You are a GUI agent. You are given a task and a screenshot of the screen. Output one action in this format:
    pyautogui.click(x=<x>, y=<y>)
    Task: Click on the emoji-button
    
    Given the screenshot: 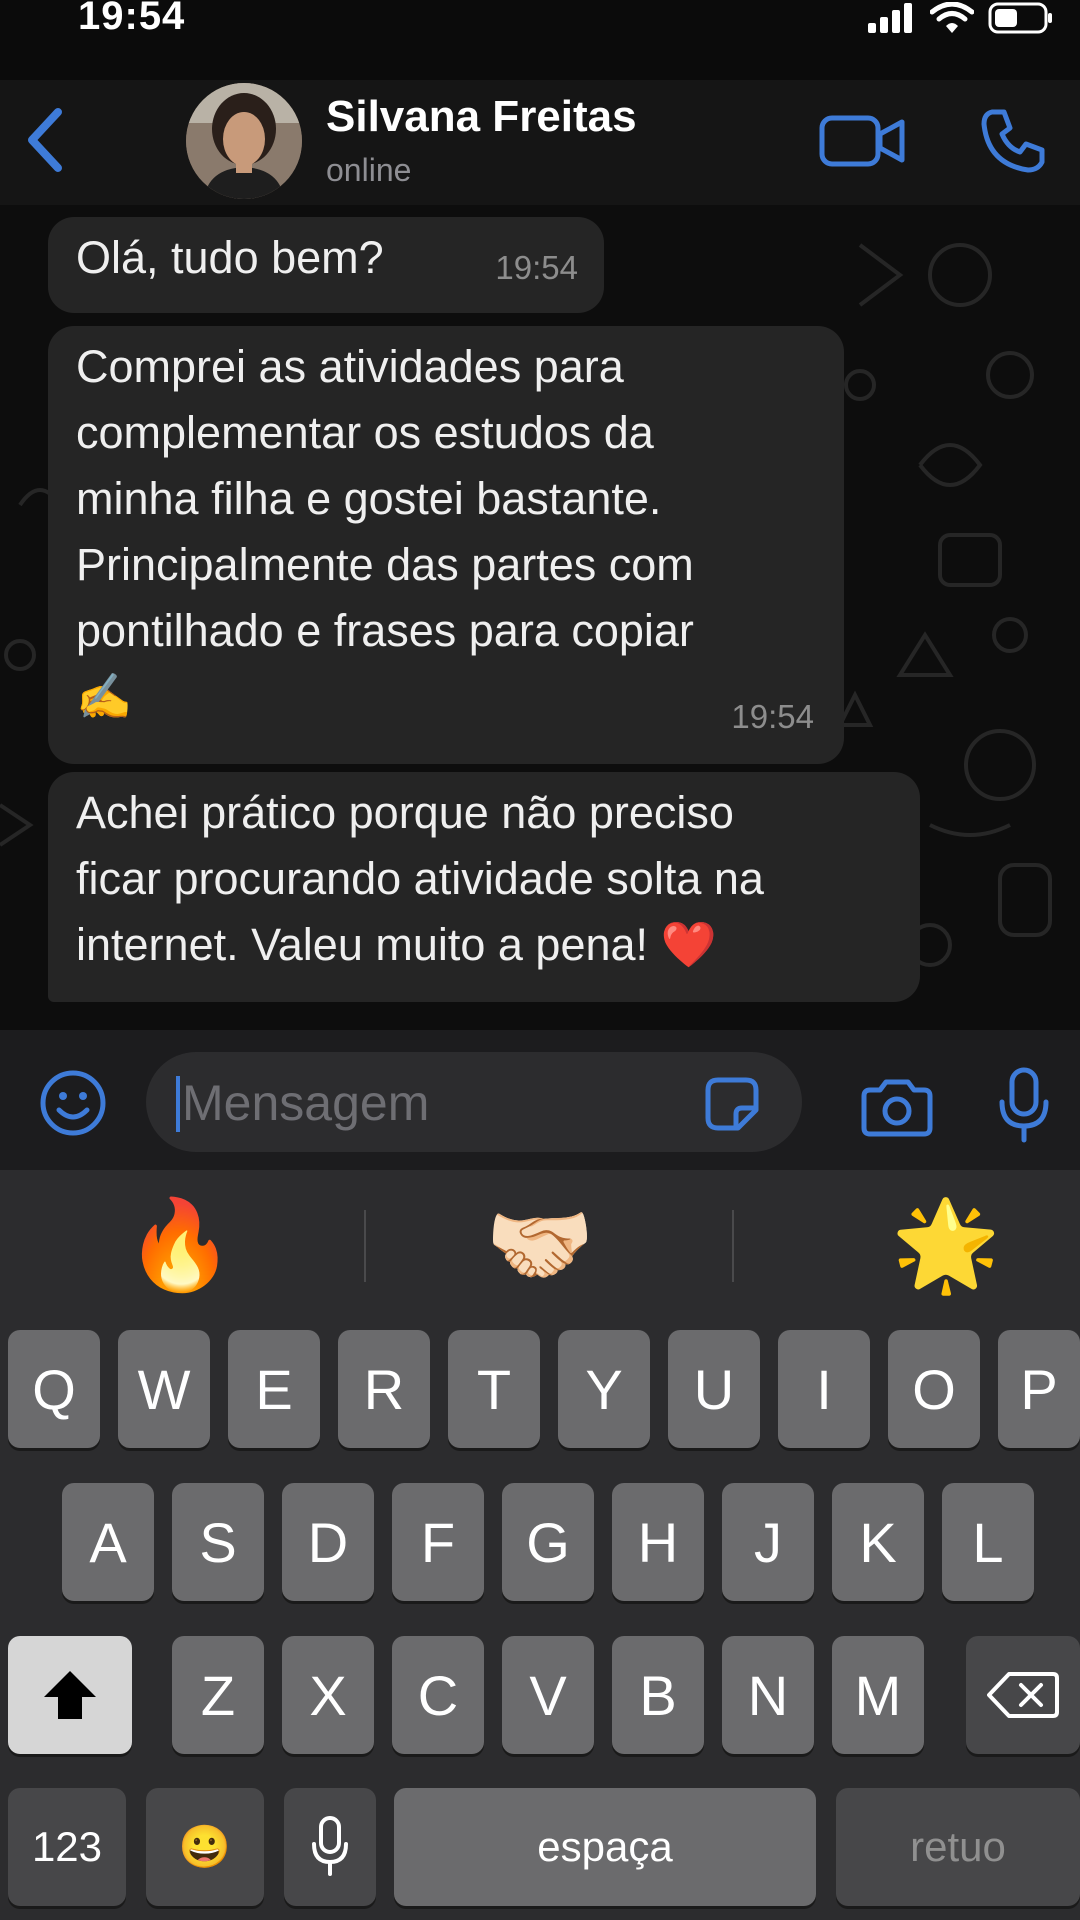 What is the action you would take?
    pyautogui.click(x=73, y=1103)
    